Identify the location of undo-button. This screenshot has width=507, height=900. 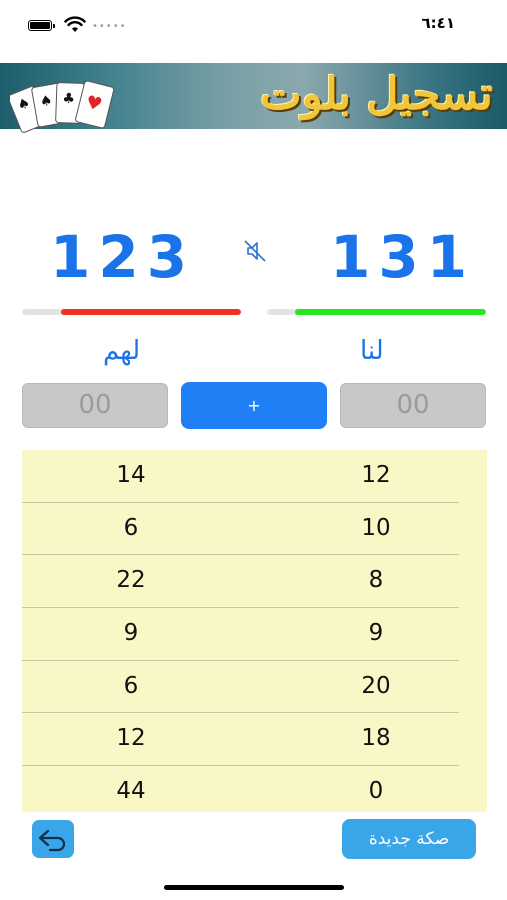
(53, 839).